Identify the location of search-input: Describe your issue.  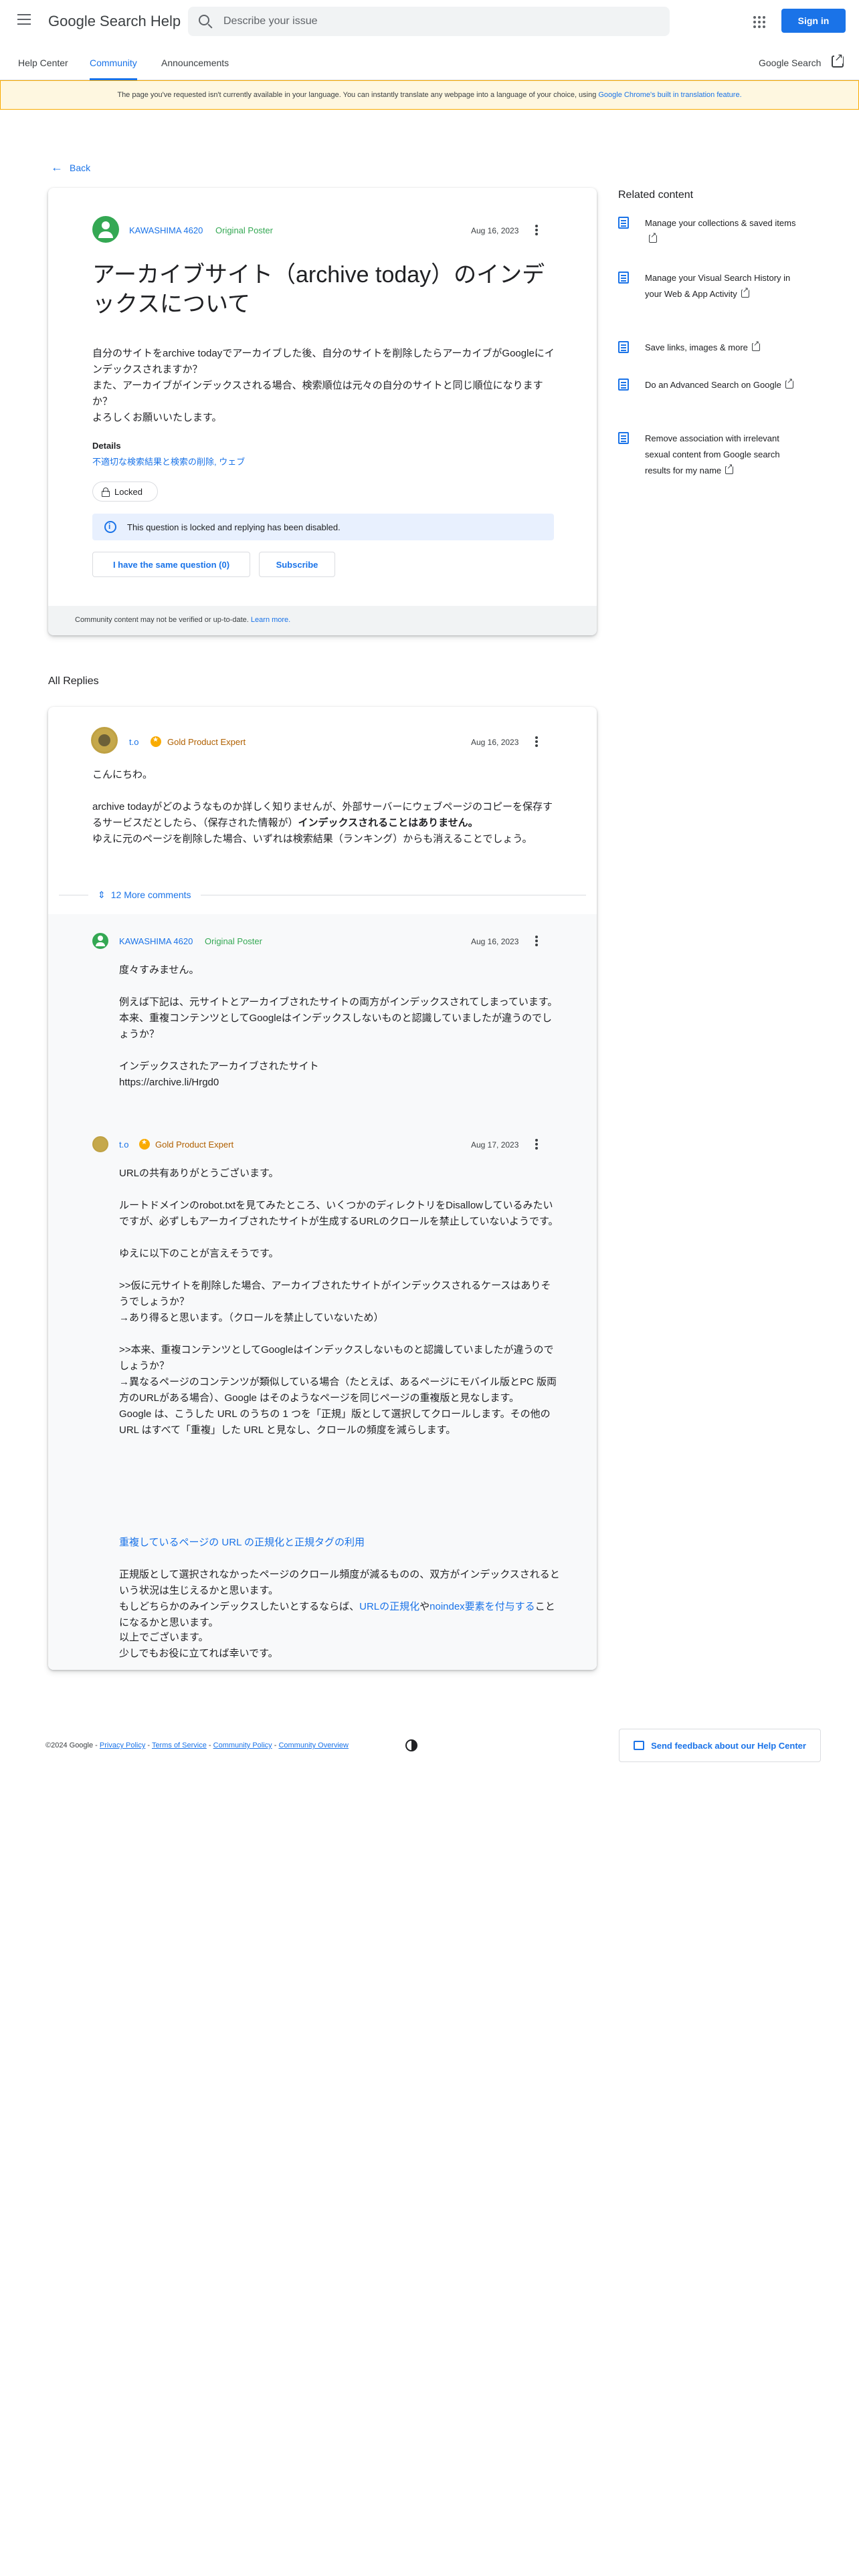
(429, 21).